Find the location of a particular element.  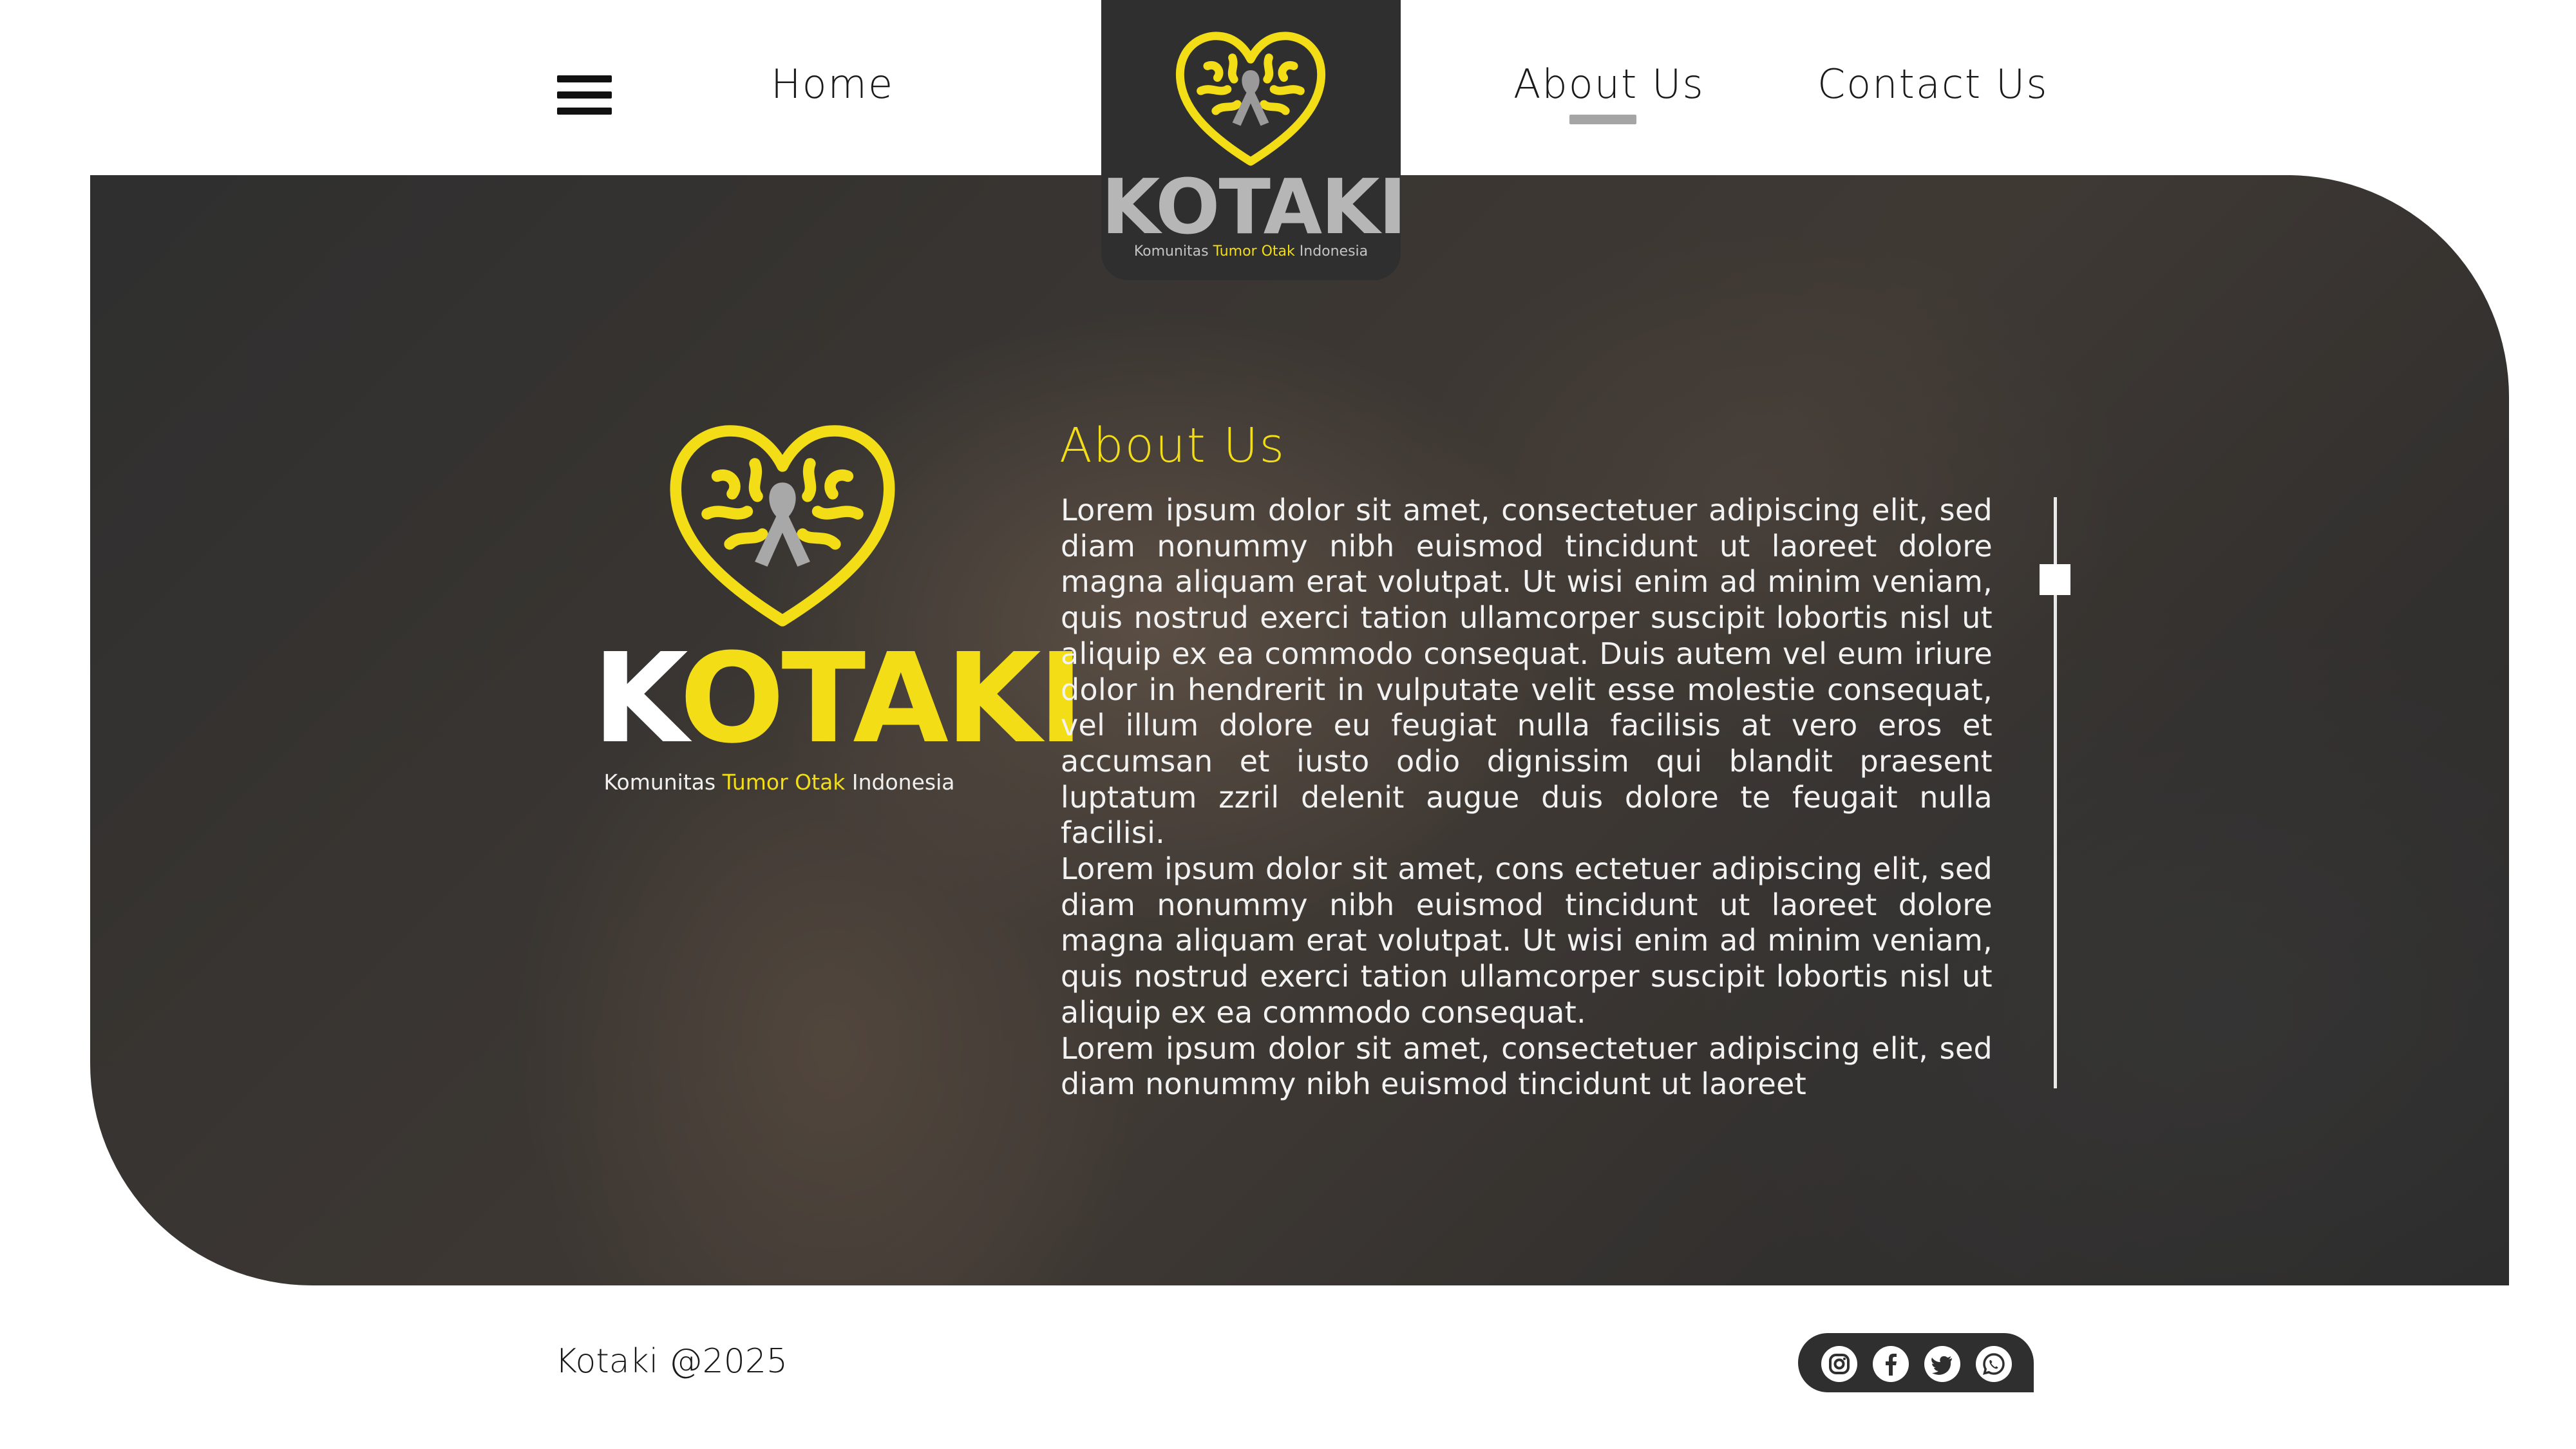

whatsapp-icon is located at coordinates (1994, 1364).